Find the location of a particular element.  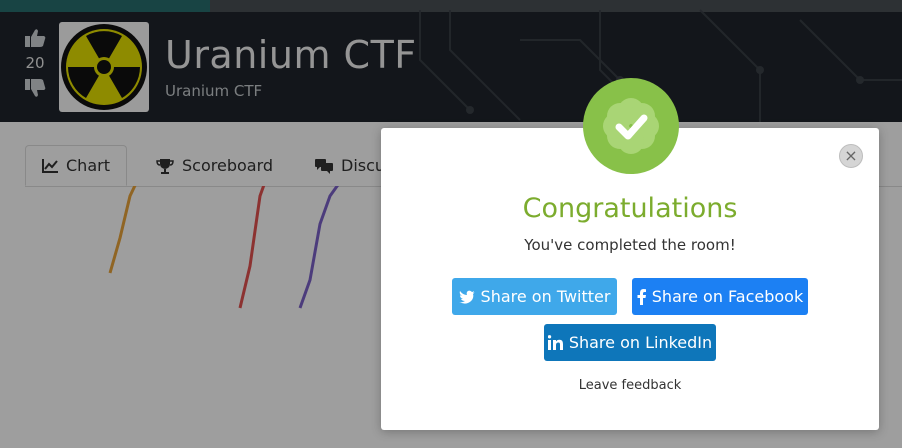

share-twitter-button: Share on Twitter is located at coordinates (534, 296).